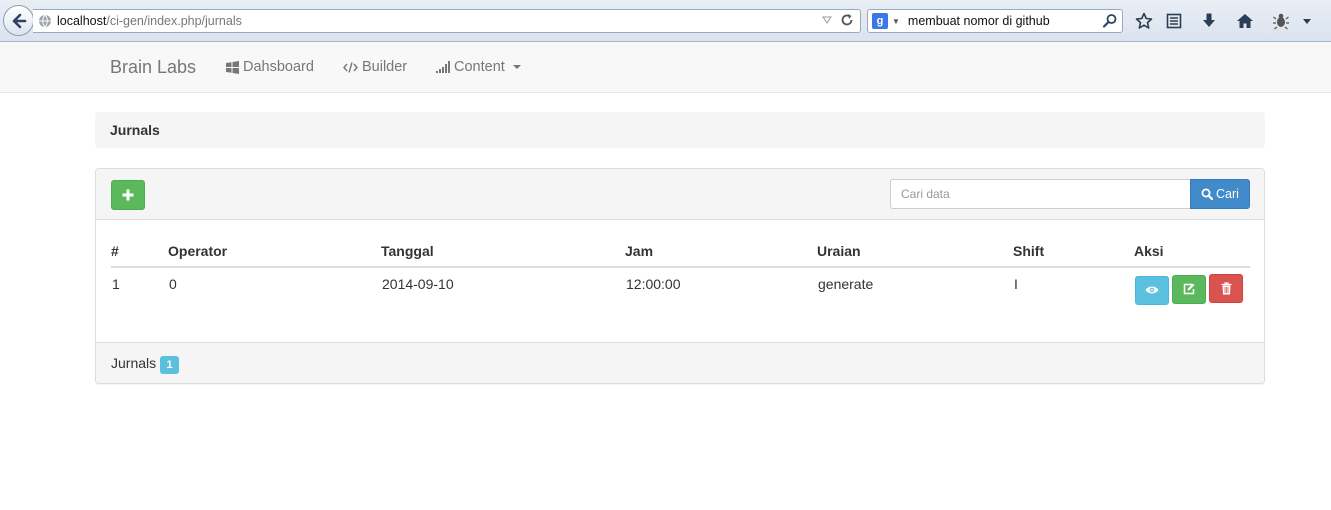 This screenshot has width=1331, height=510. I want to click on addon-bug-icon, so click(1281, 21).